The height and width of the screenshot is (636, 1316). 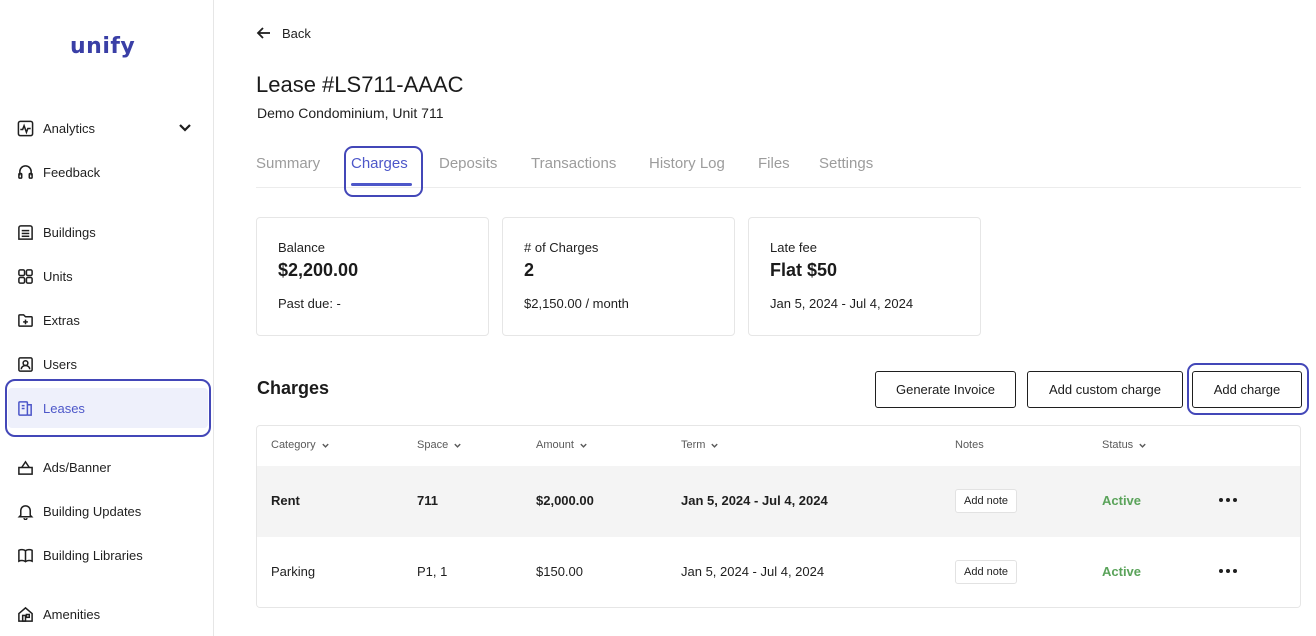 What do you see at coordinates (296, 33) in the screenshot?
I see `back-label: Back` at bounding box center [296, 33].